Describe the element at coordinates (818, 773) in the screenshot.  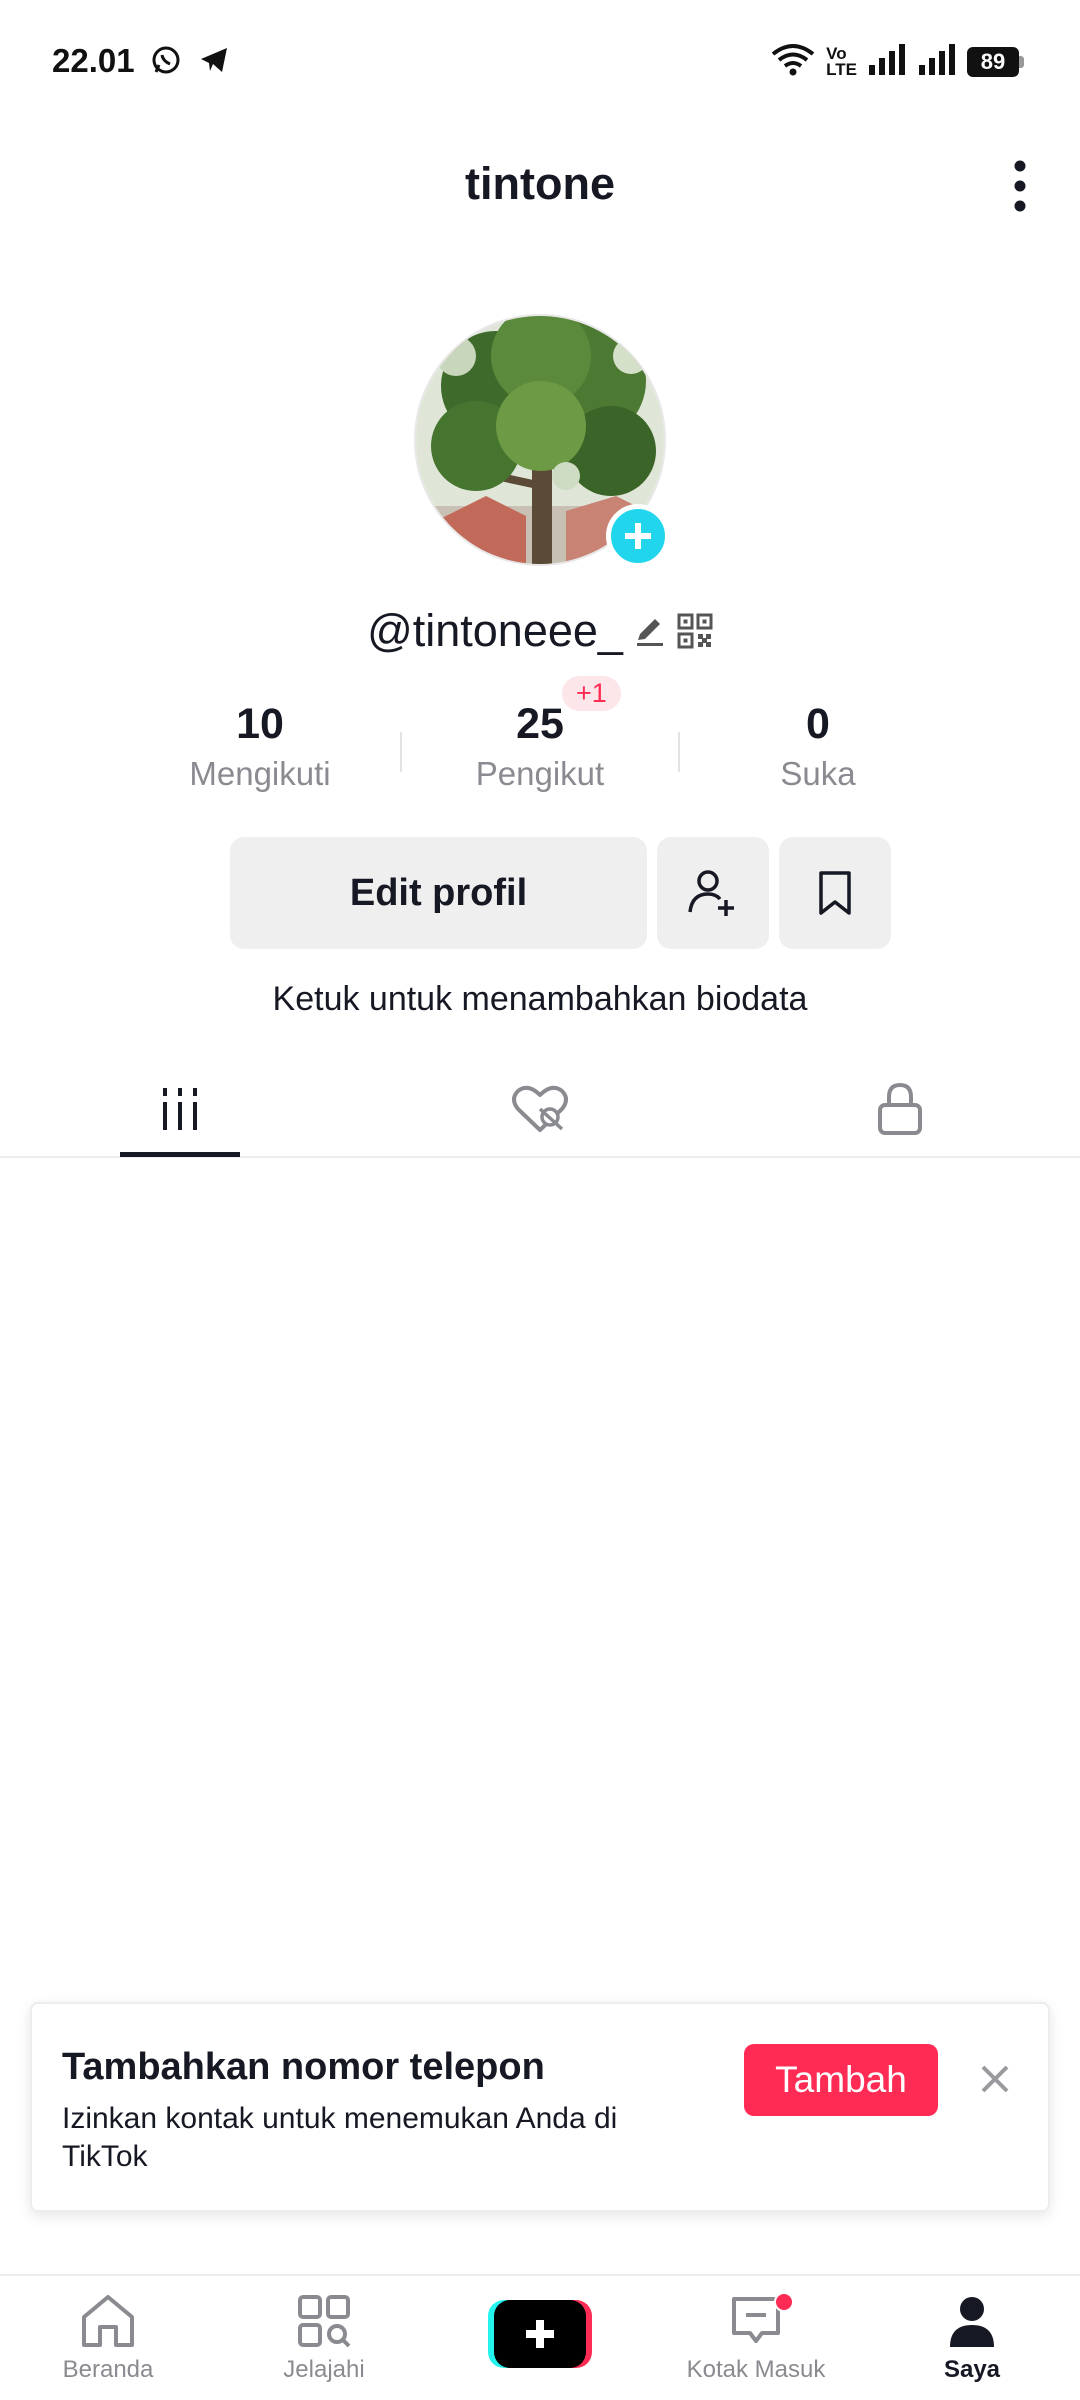
I see `likes-label: Suka` at that location.